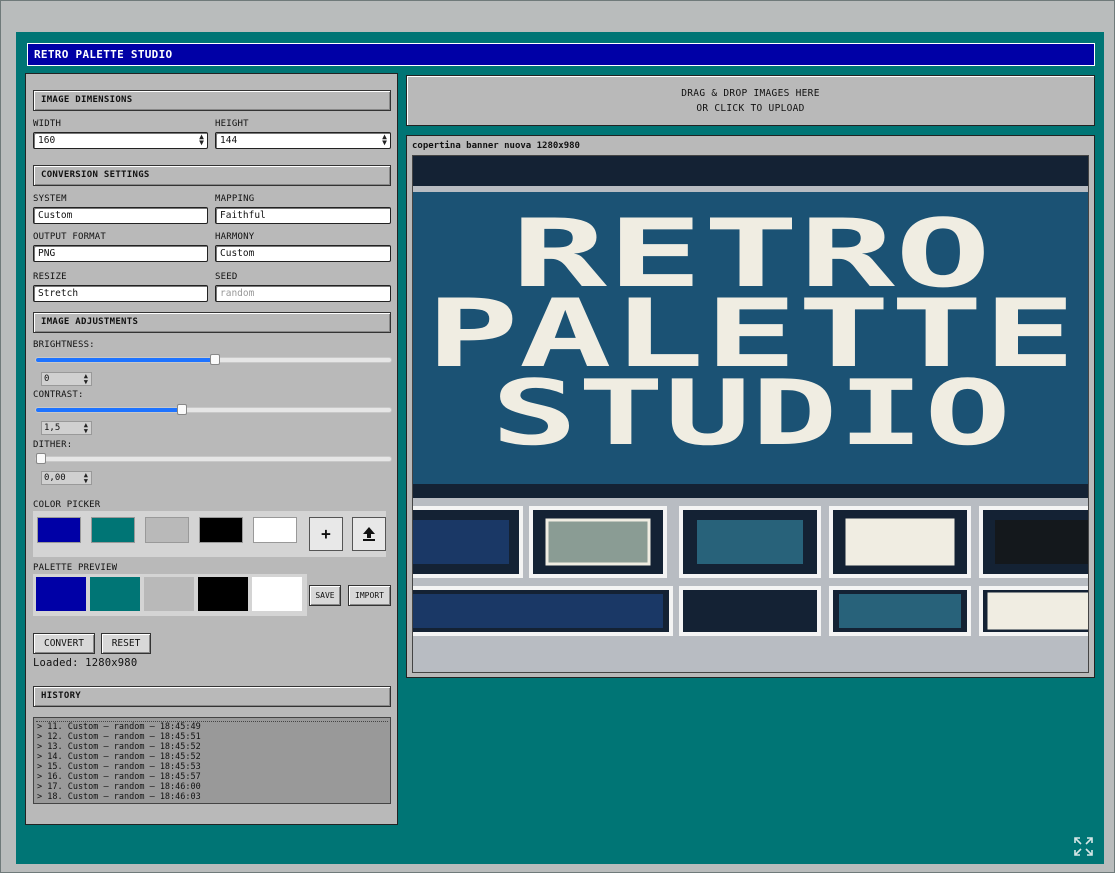  I want to click on plus-icon: +, so click(326, 533).